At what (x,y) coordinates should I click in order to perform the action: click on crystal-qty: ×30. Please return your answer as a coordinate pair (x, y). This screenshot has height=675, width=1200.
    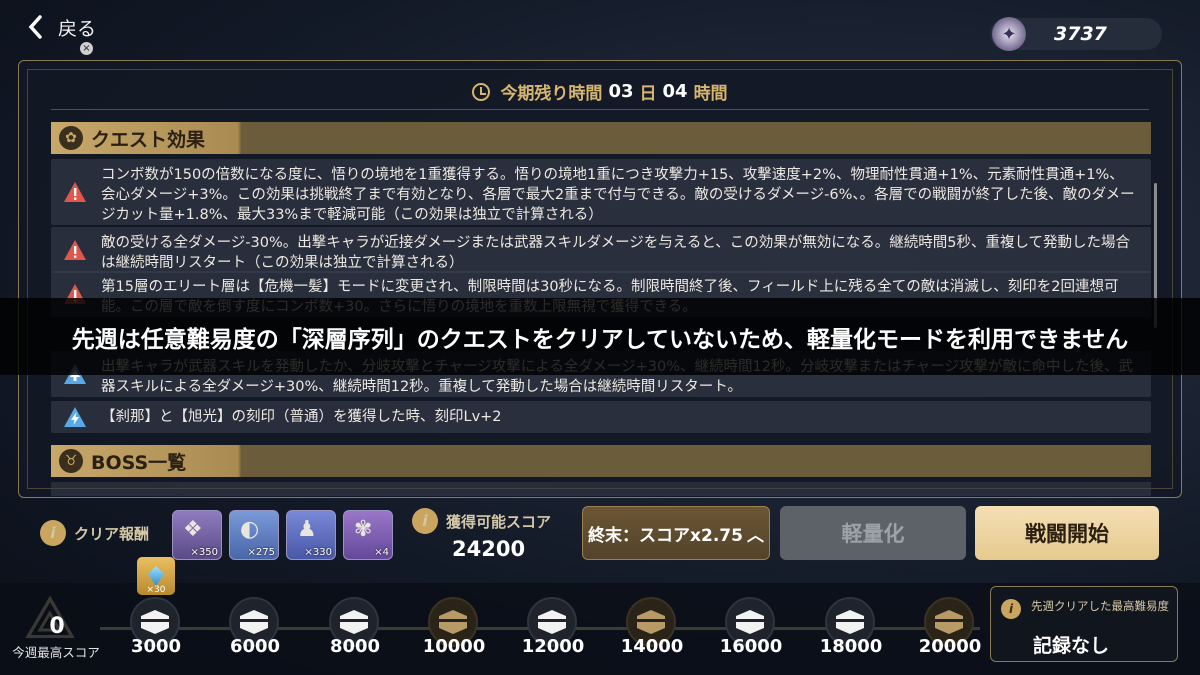
    Looking at the image, I should click on (156, 590).